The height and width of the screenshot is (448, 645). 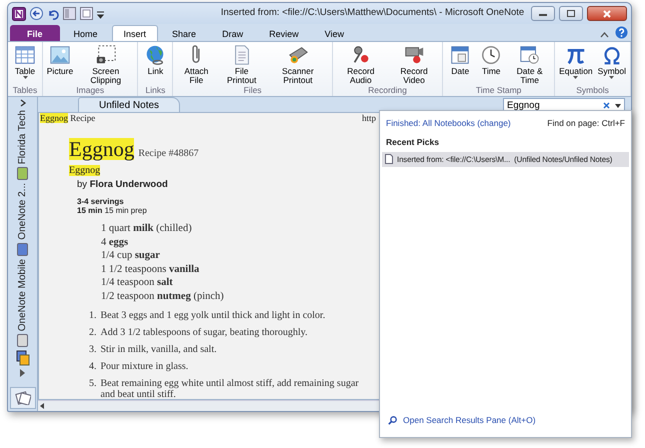 I want to click on step-text: Beat remaining egg white until almost stiff, add remaining sugar and beat until stiff., so click(x=230, y=388).